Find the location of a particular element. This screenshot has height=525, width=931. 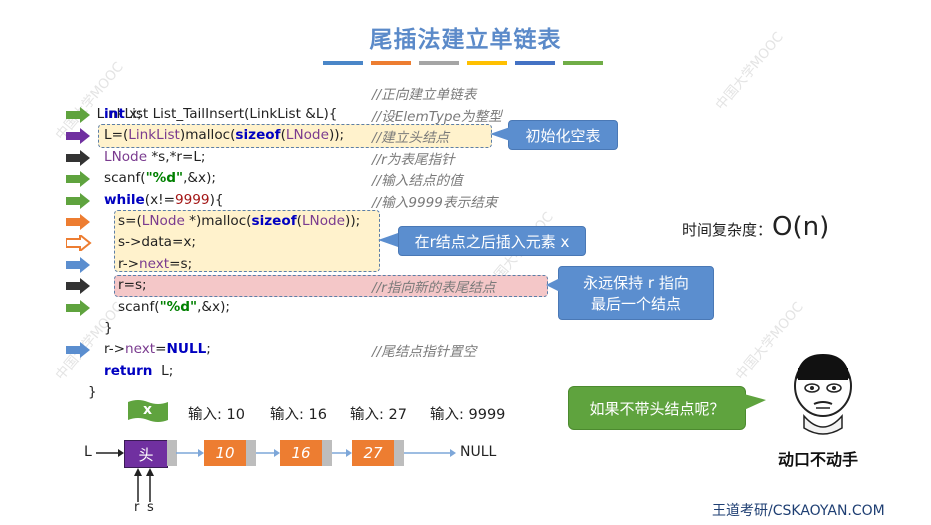

input-item: 输入: 16 is located at coordinates (298, 415).